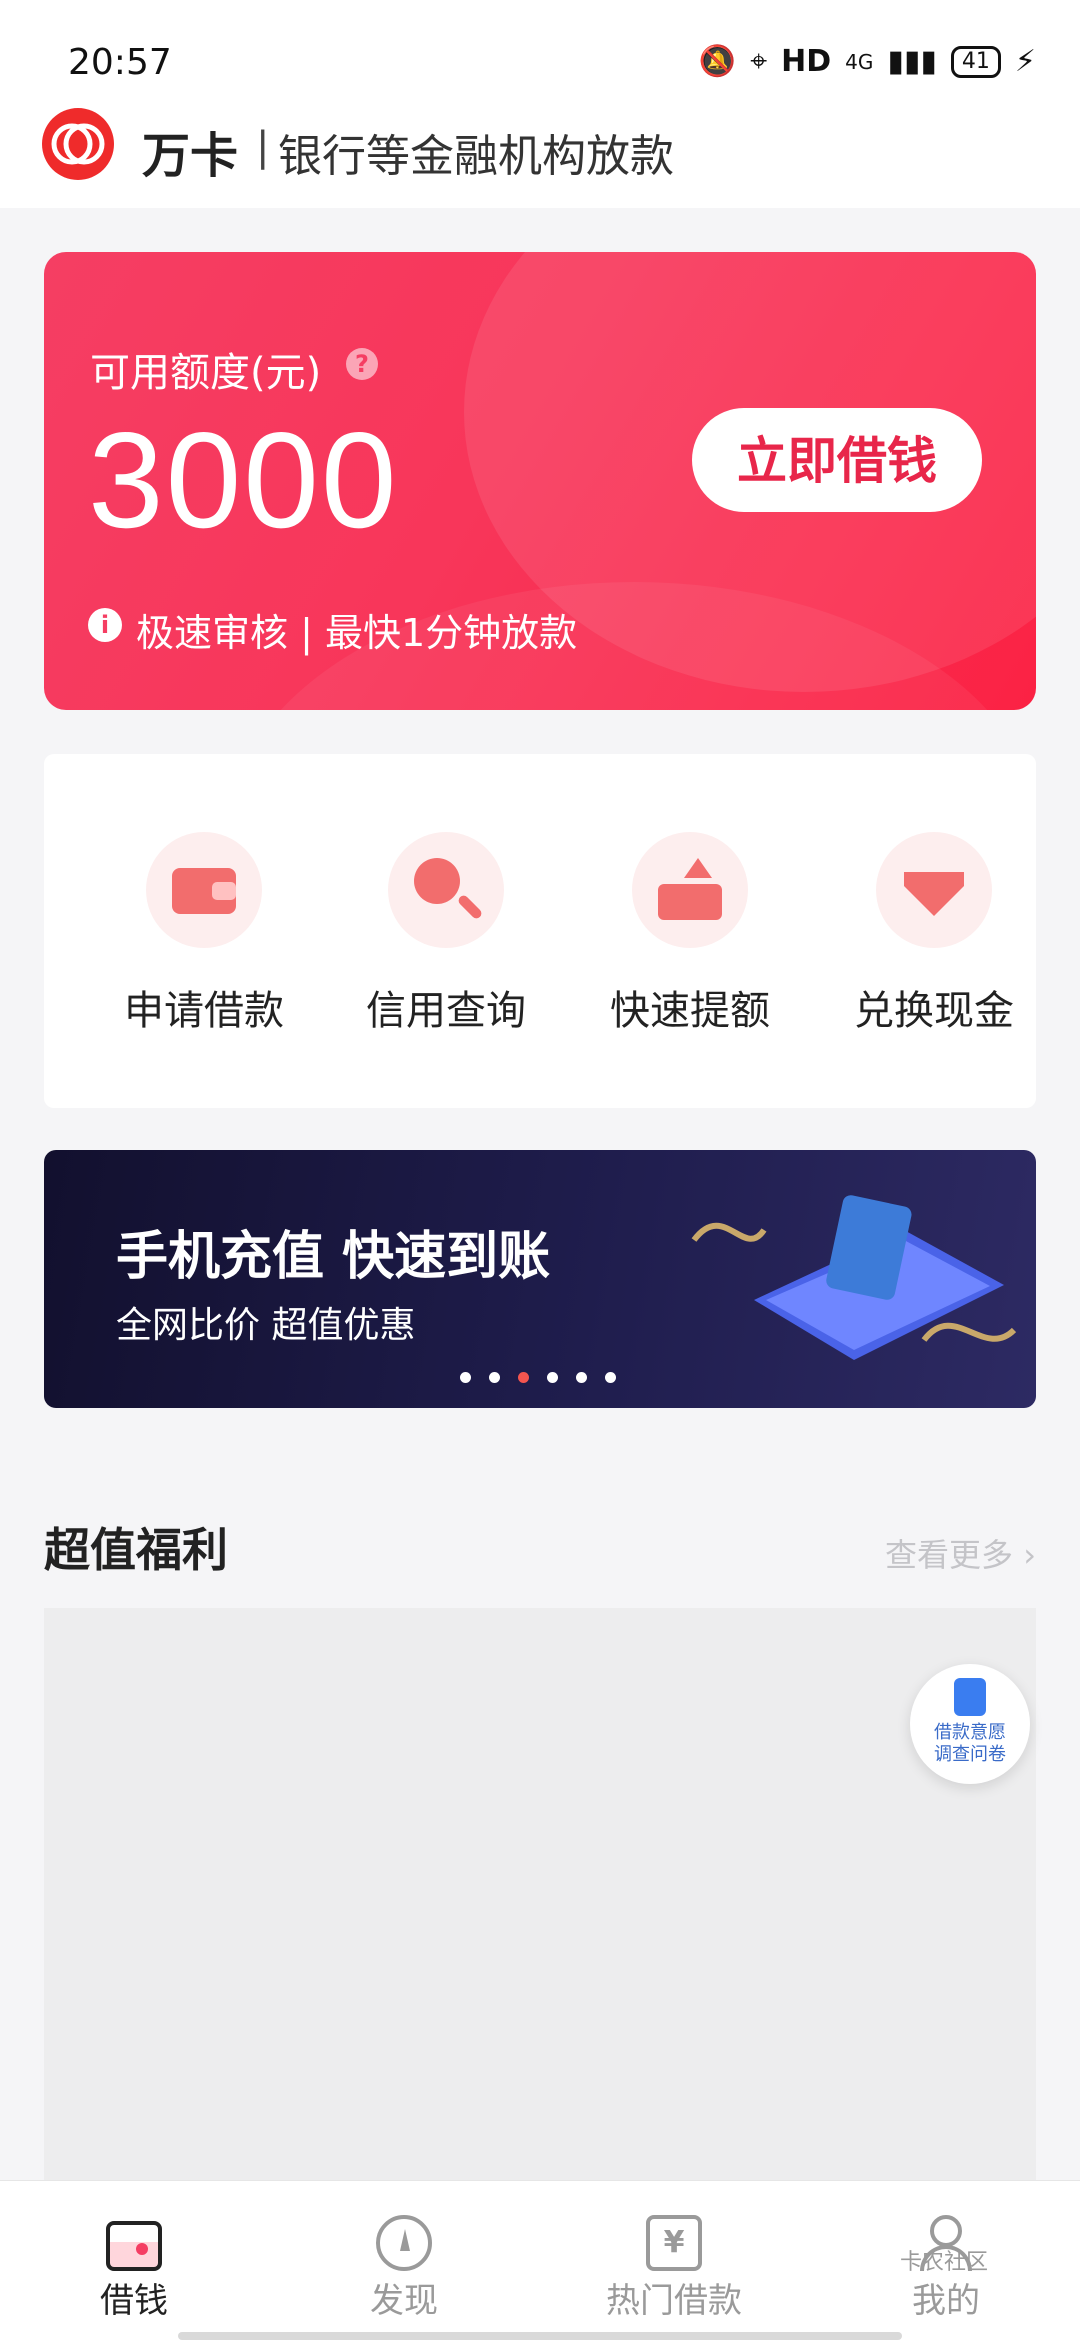 The width and height of the screenshot is (1080, 2341). Describe the element at coordinates (717, 61) in the screenshot. I see `bell-off-icon: 🔕` at that location.